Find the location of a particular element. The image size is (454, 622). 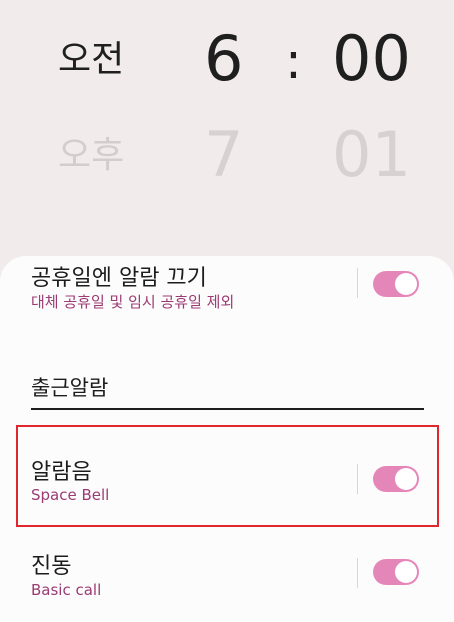

vibration-row: 진동 Basic call is located at coordinates (227, 581).